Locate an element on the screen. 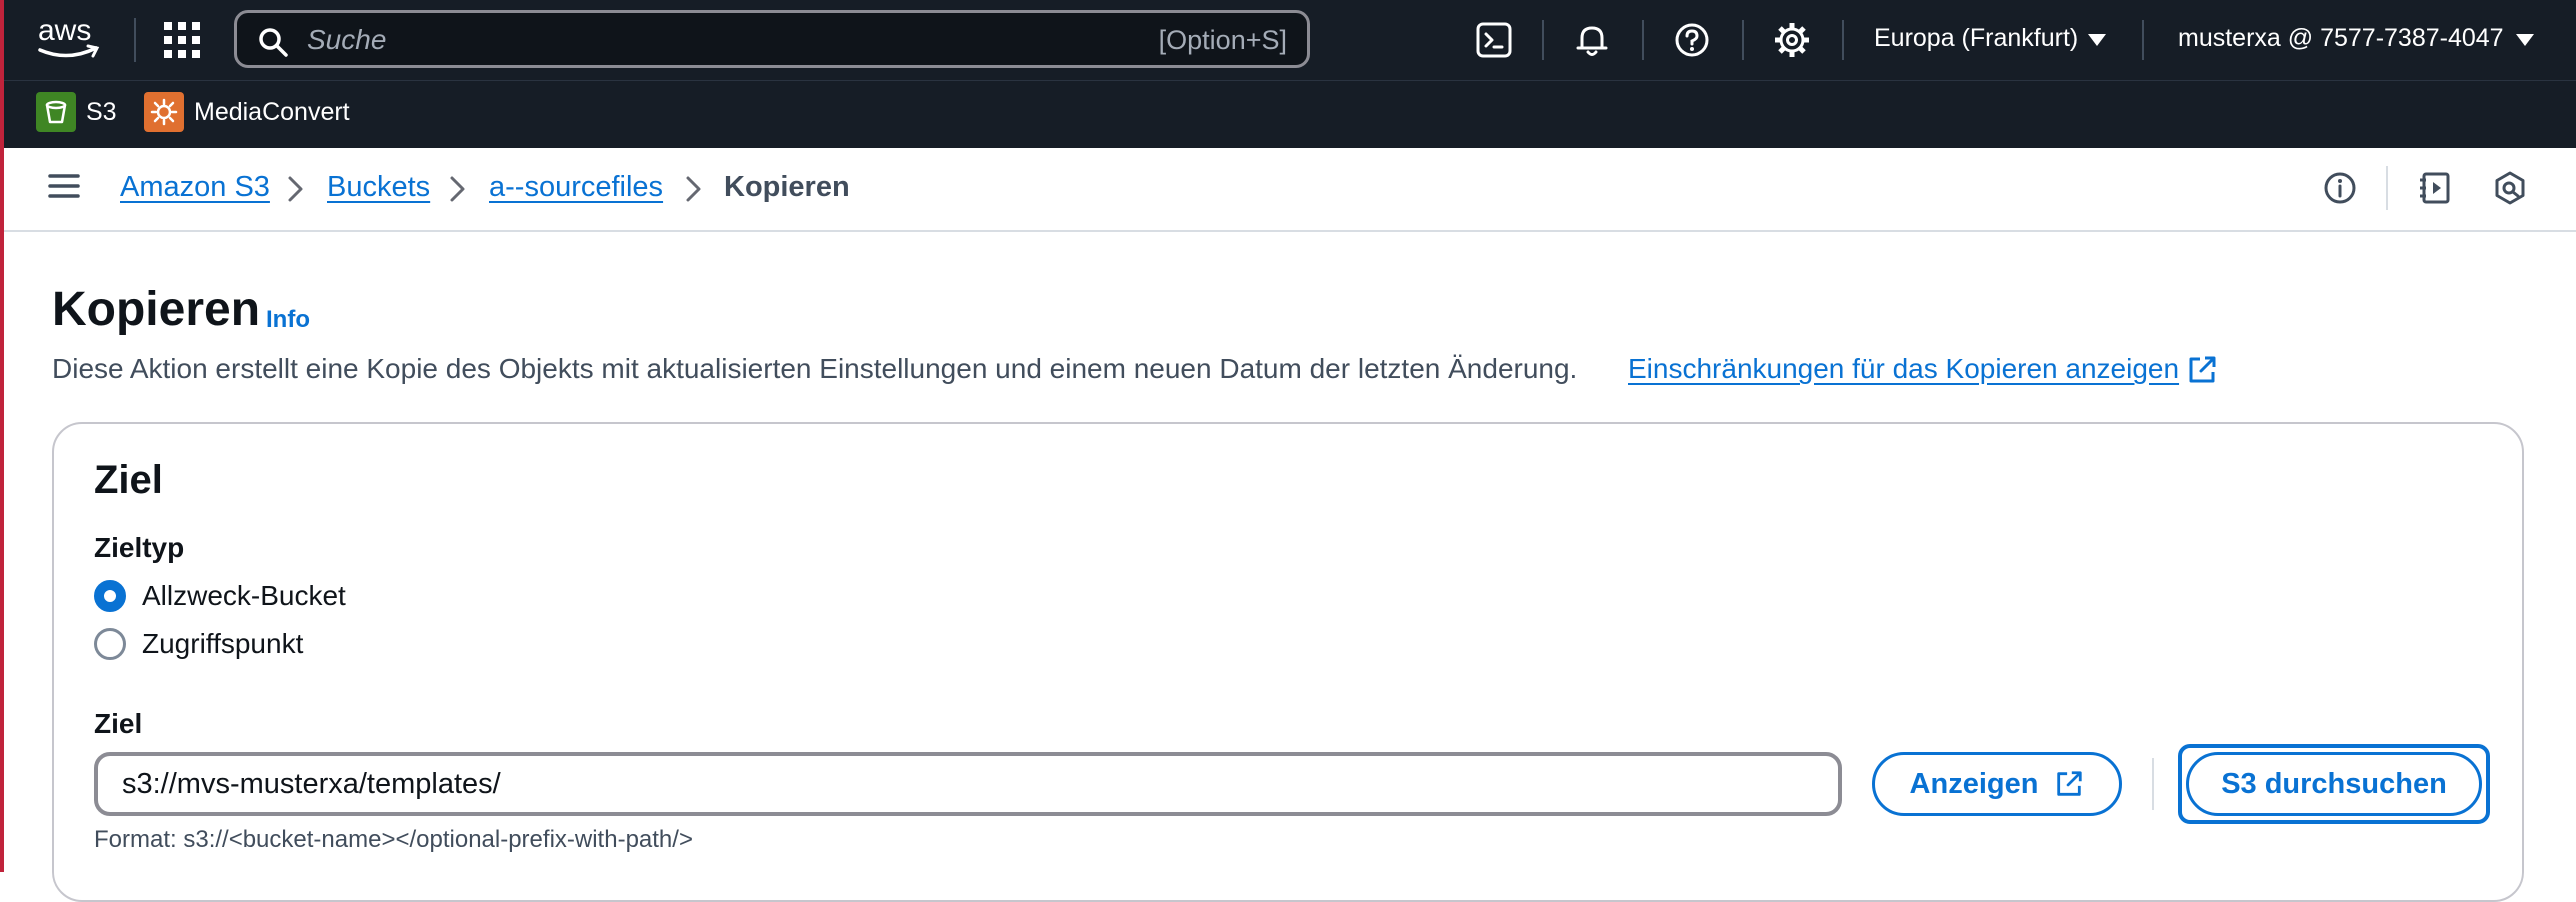 The height and width of the screenshot is (902, 2576). aws-logo-text: aws is located at coordinates (64, 30).